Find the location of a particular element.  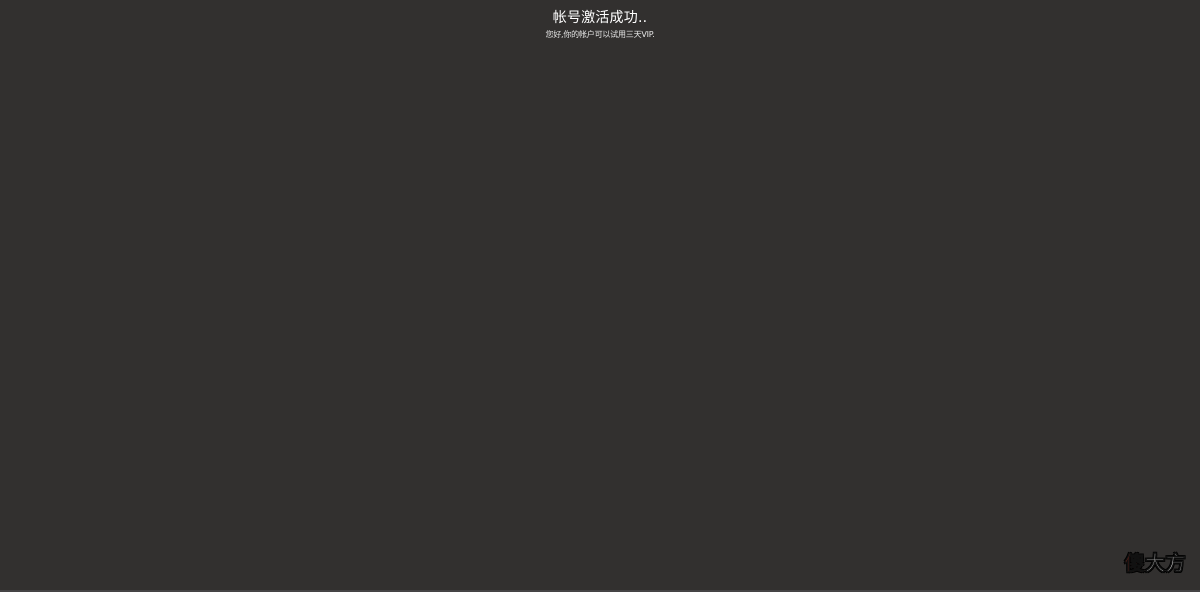

notice-message: 您好,你的帐户可以试用三天VIP. is located at coordinates (600, 34).